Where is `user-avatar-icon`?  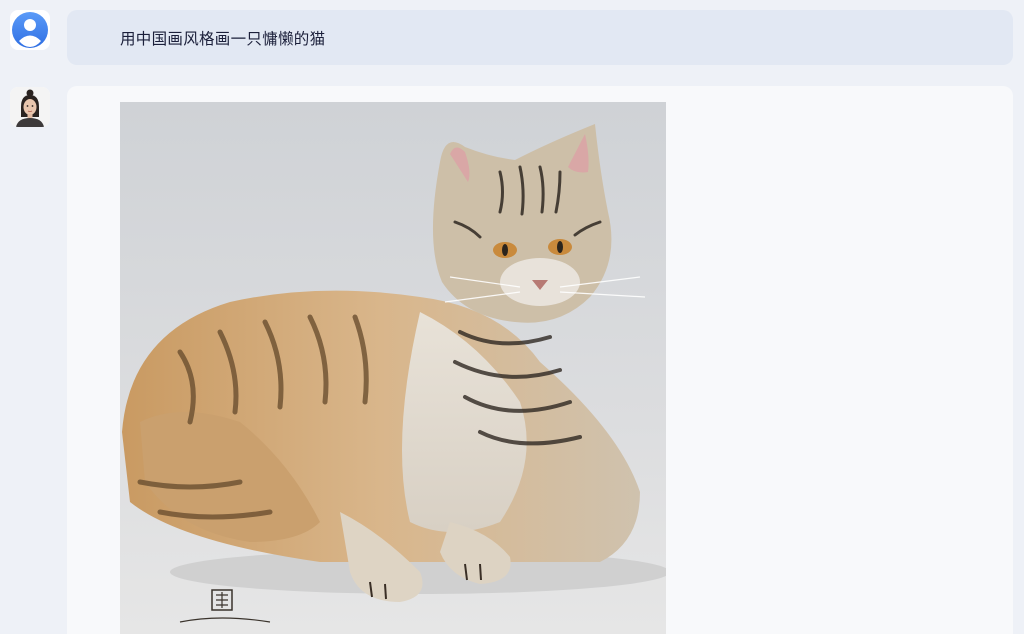
user-avatar-icon is located at coordinates (30, 30).